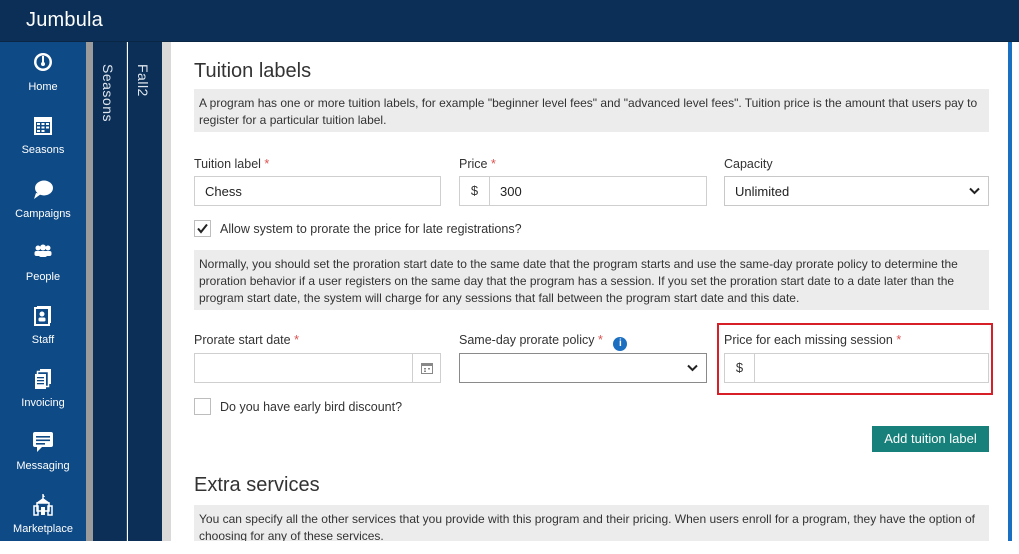 The image size is (1019, 554). Describe the element at coordinates (43, 250) in the screenshot. I see `people-icon` at that location.